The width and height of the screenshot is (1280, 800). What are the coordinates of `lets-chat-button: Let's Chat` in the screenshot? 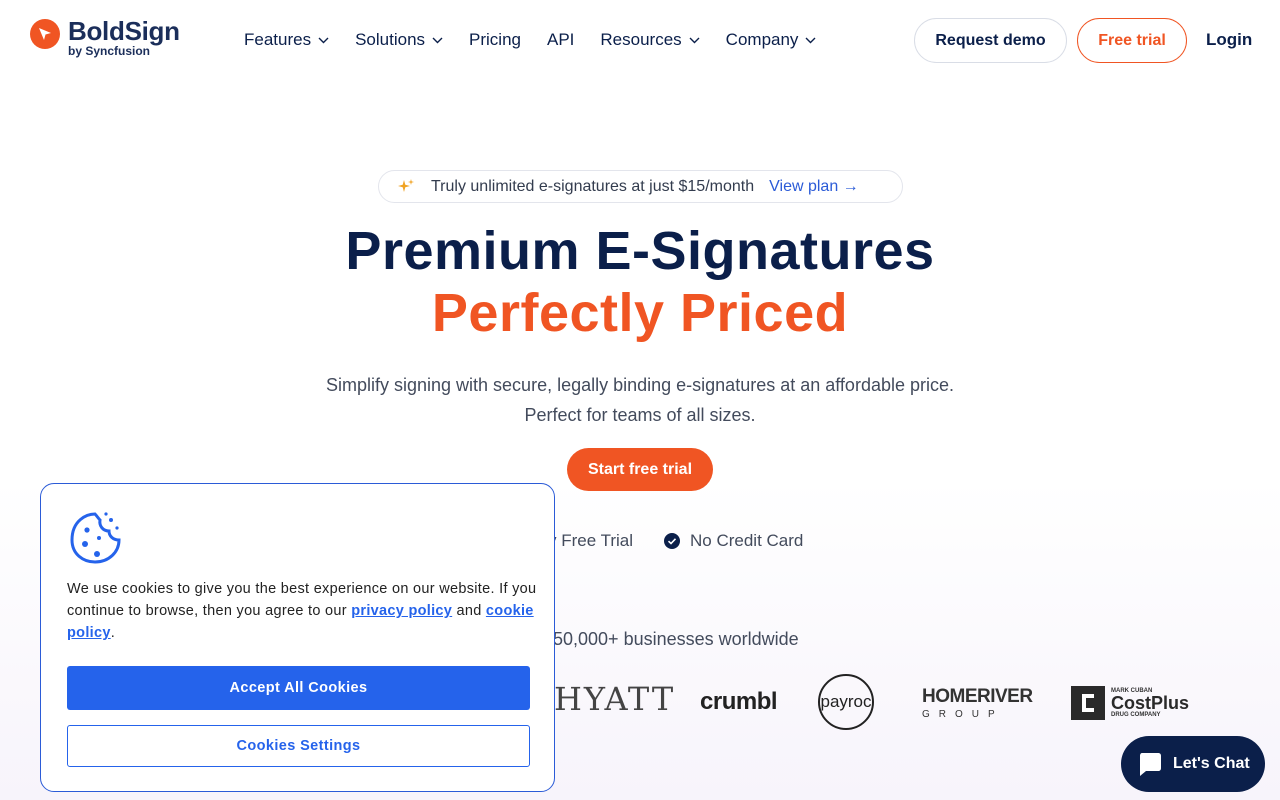 It's located at (1193, 764).